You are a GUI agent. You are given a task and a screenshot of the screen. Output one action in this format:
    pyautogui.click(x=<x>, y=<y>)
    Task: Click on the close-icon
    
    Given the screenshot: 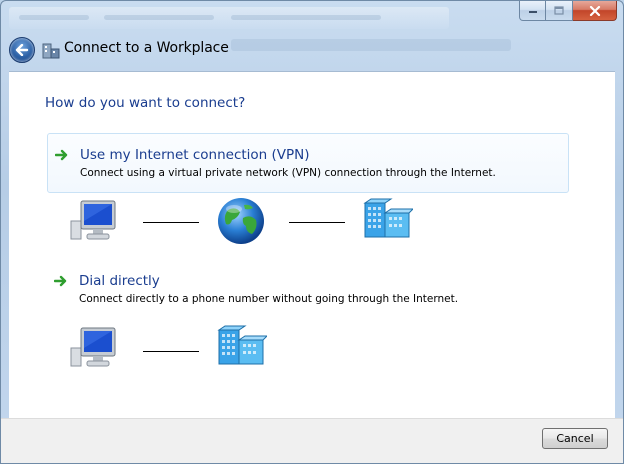 What is the action you would take?
    pyautogui.click(x=594, y=10)
    